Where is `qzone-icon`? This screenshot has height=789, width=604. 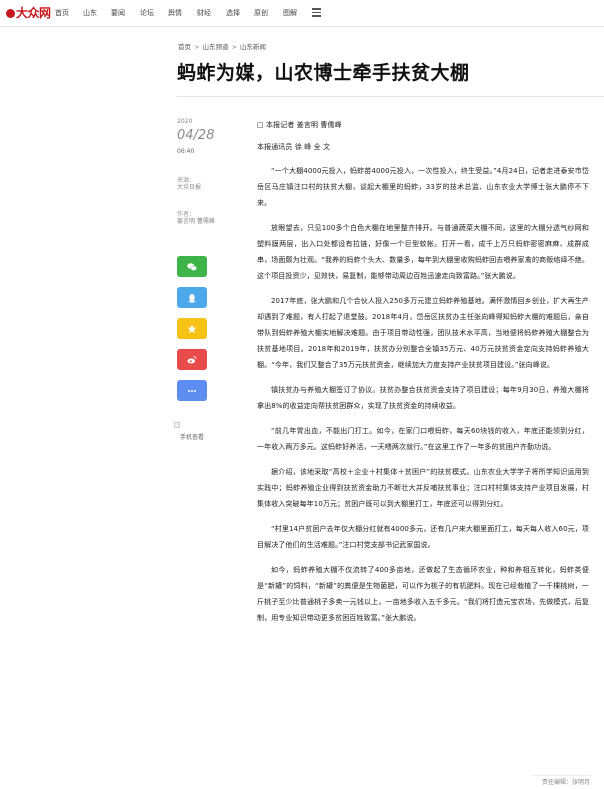
qzone-icon is located at coordinates (192, 328).